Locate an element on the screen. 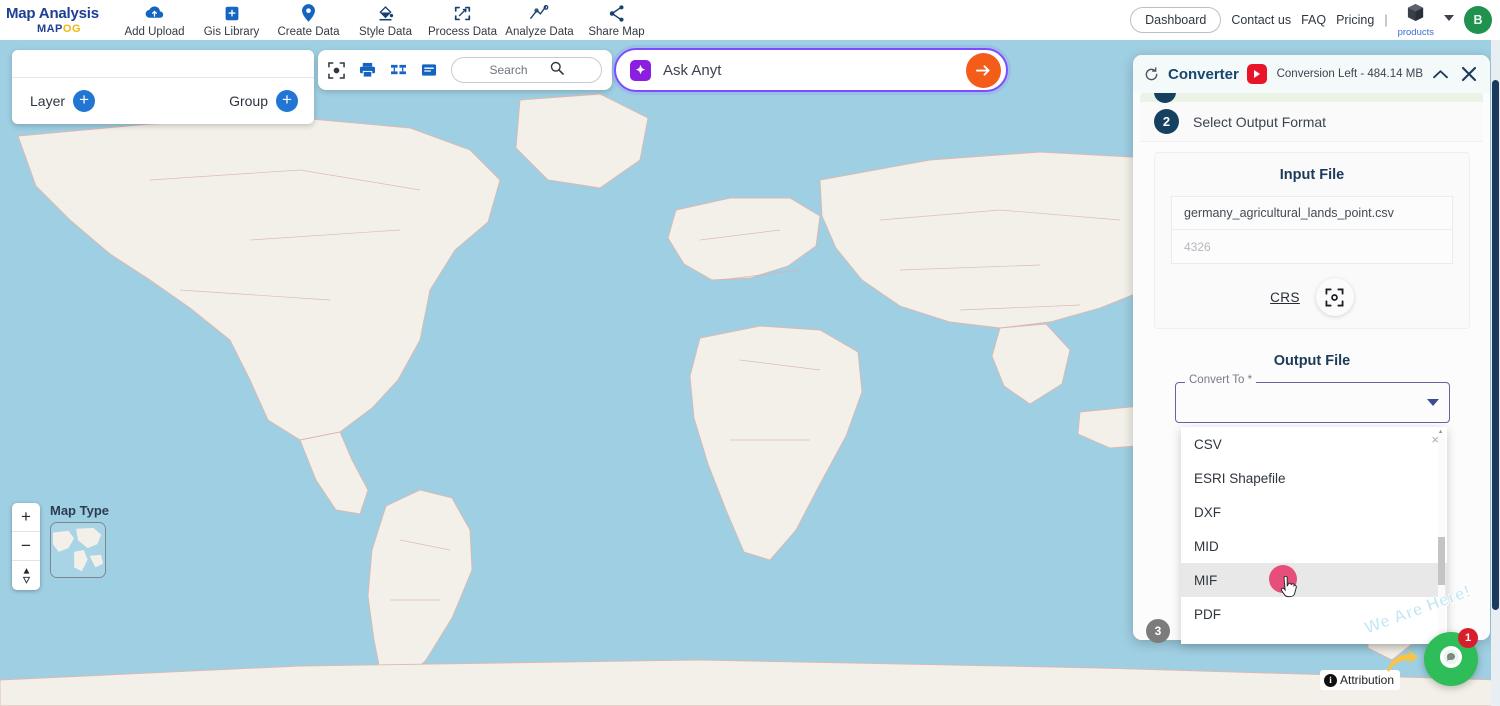 The image size is (1500, 706). nav-item-analyze-data: Analyze Data is located at coordinates (539, 20).